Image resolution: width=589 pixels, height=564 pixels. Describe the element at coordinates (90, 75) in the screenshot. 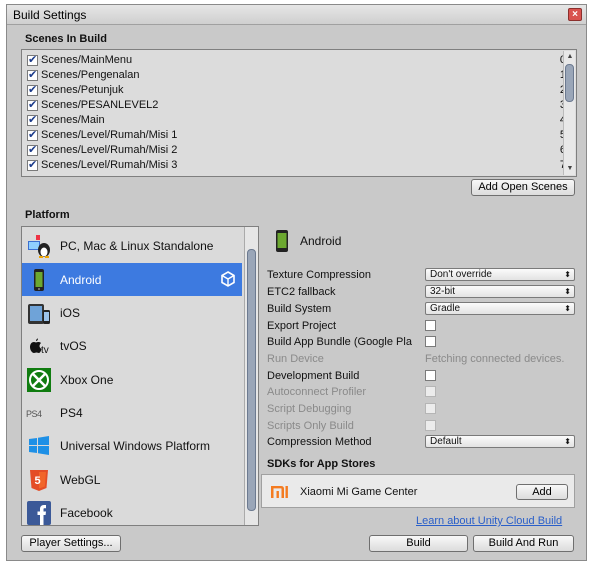

I see `scene-name: Scenes/Pengenalan` at that location.